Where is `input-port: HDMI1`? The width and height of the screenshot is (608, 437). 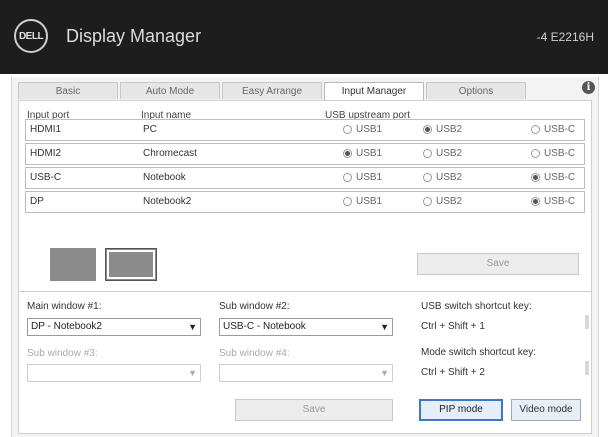
input-port: HDMI1 is located at coordinates (46, 129).